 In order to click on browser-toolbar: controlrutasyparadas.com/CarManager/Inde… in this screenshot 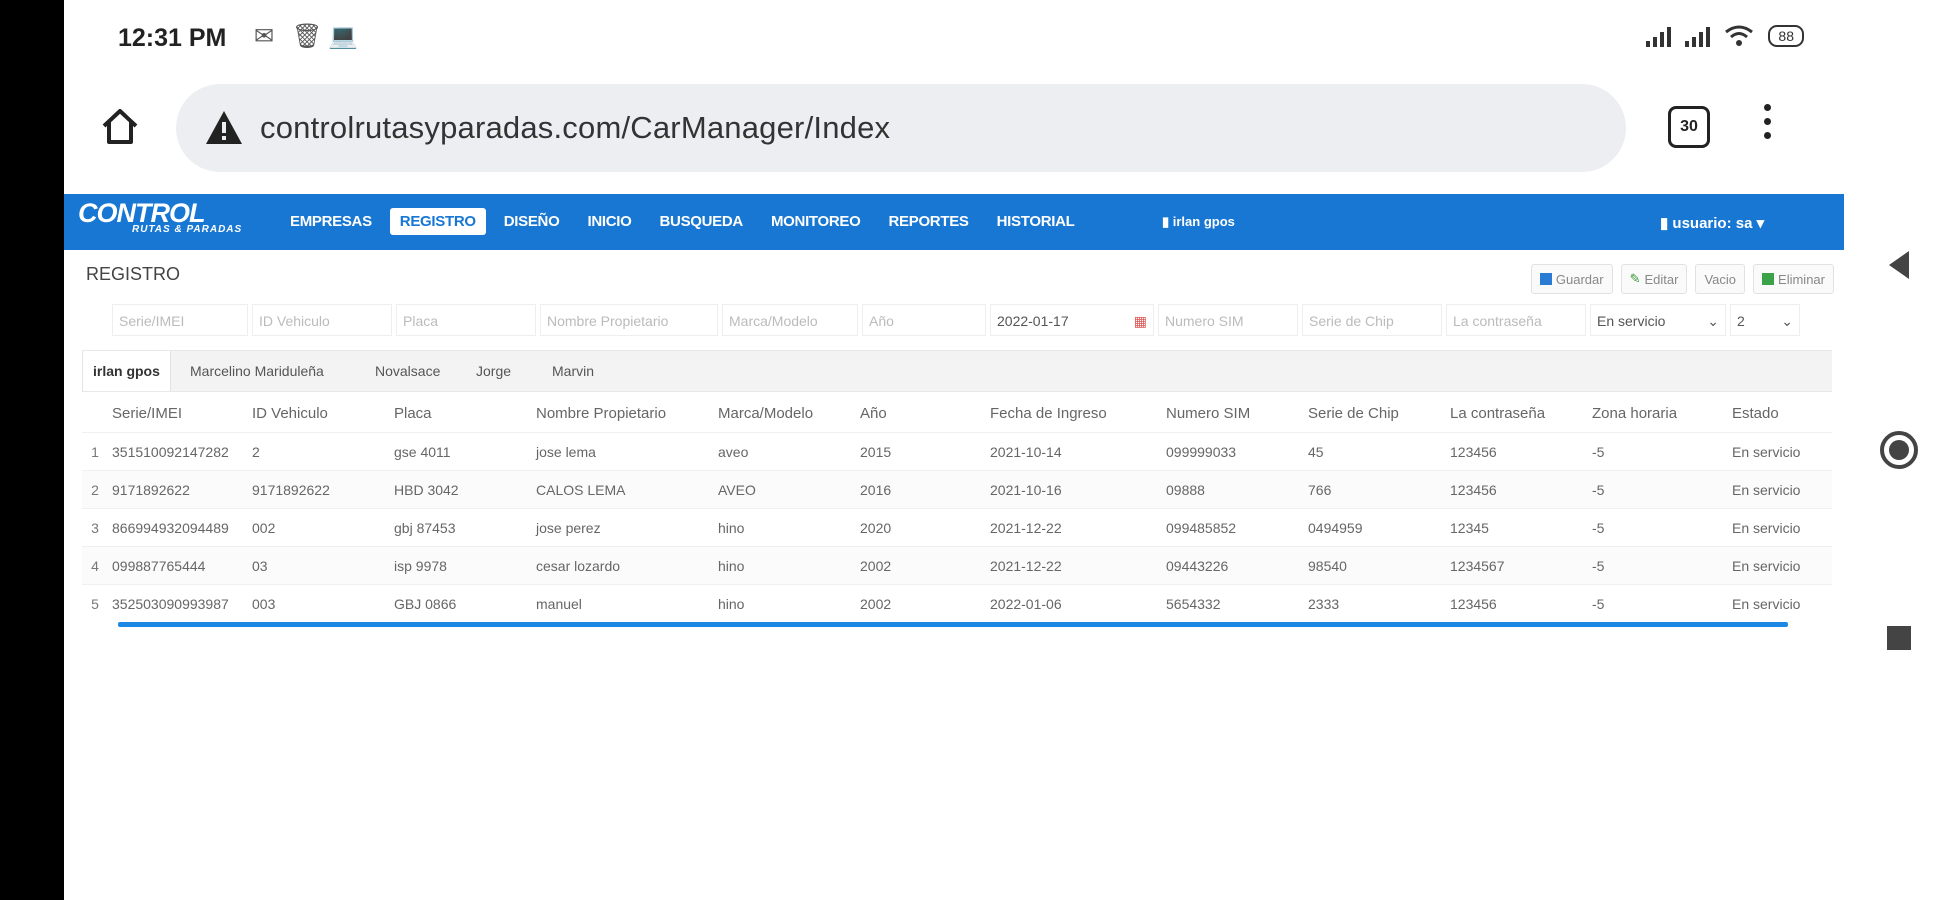, I will do `click(954, 128)`.